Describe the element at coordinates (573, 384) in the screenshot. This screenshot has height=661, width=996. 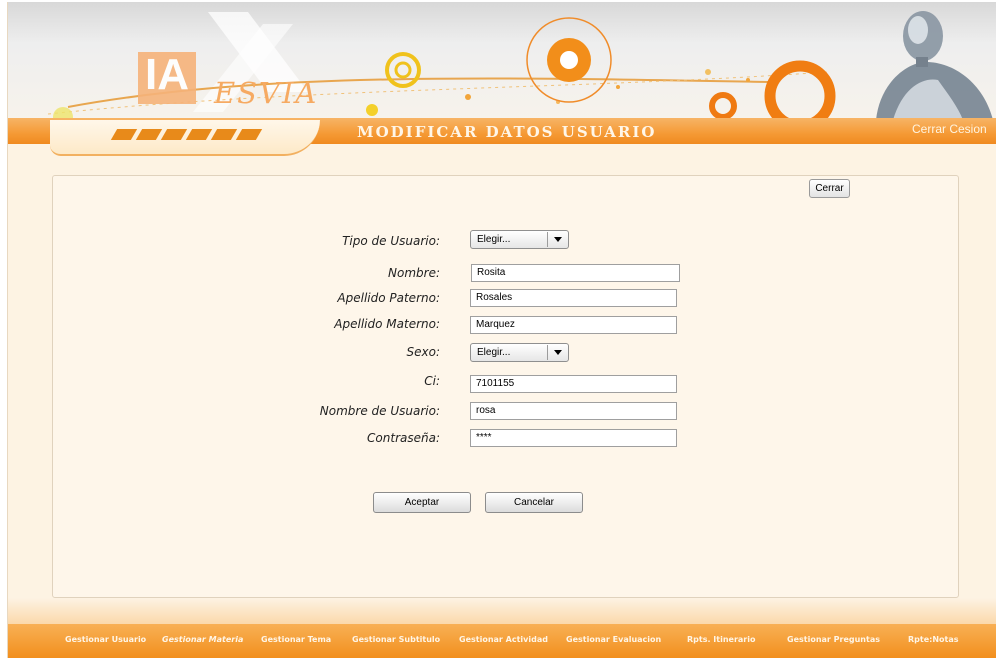
I see `ci-input: 7101155` at that location.